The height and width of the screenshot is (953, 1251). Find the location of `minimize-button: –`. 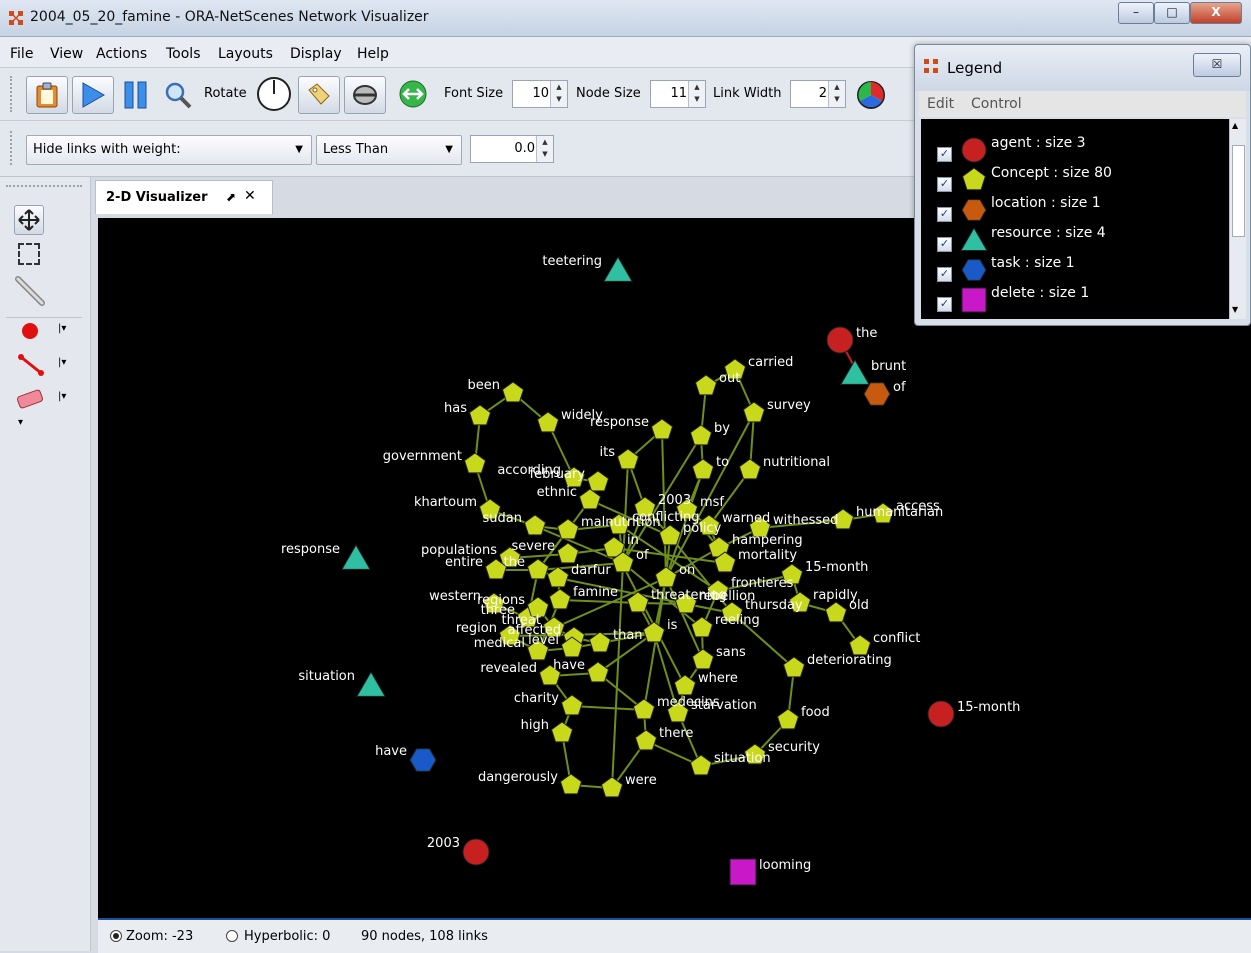

minimize-button: – is located at coordinates (1136, 13).